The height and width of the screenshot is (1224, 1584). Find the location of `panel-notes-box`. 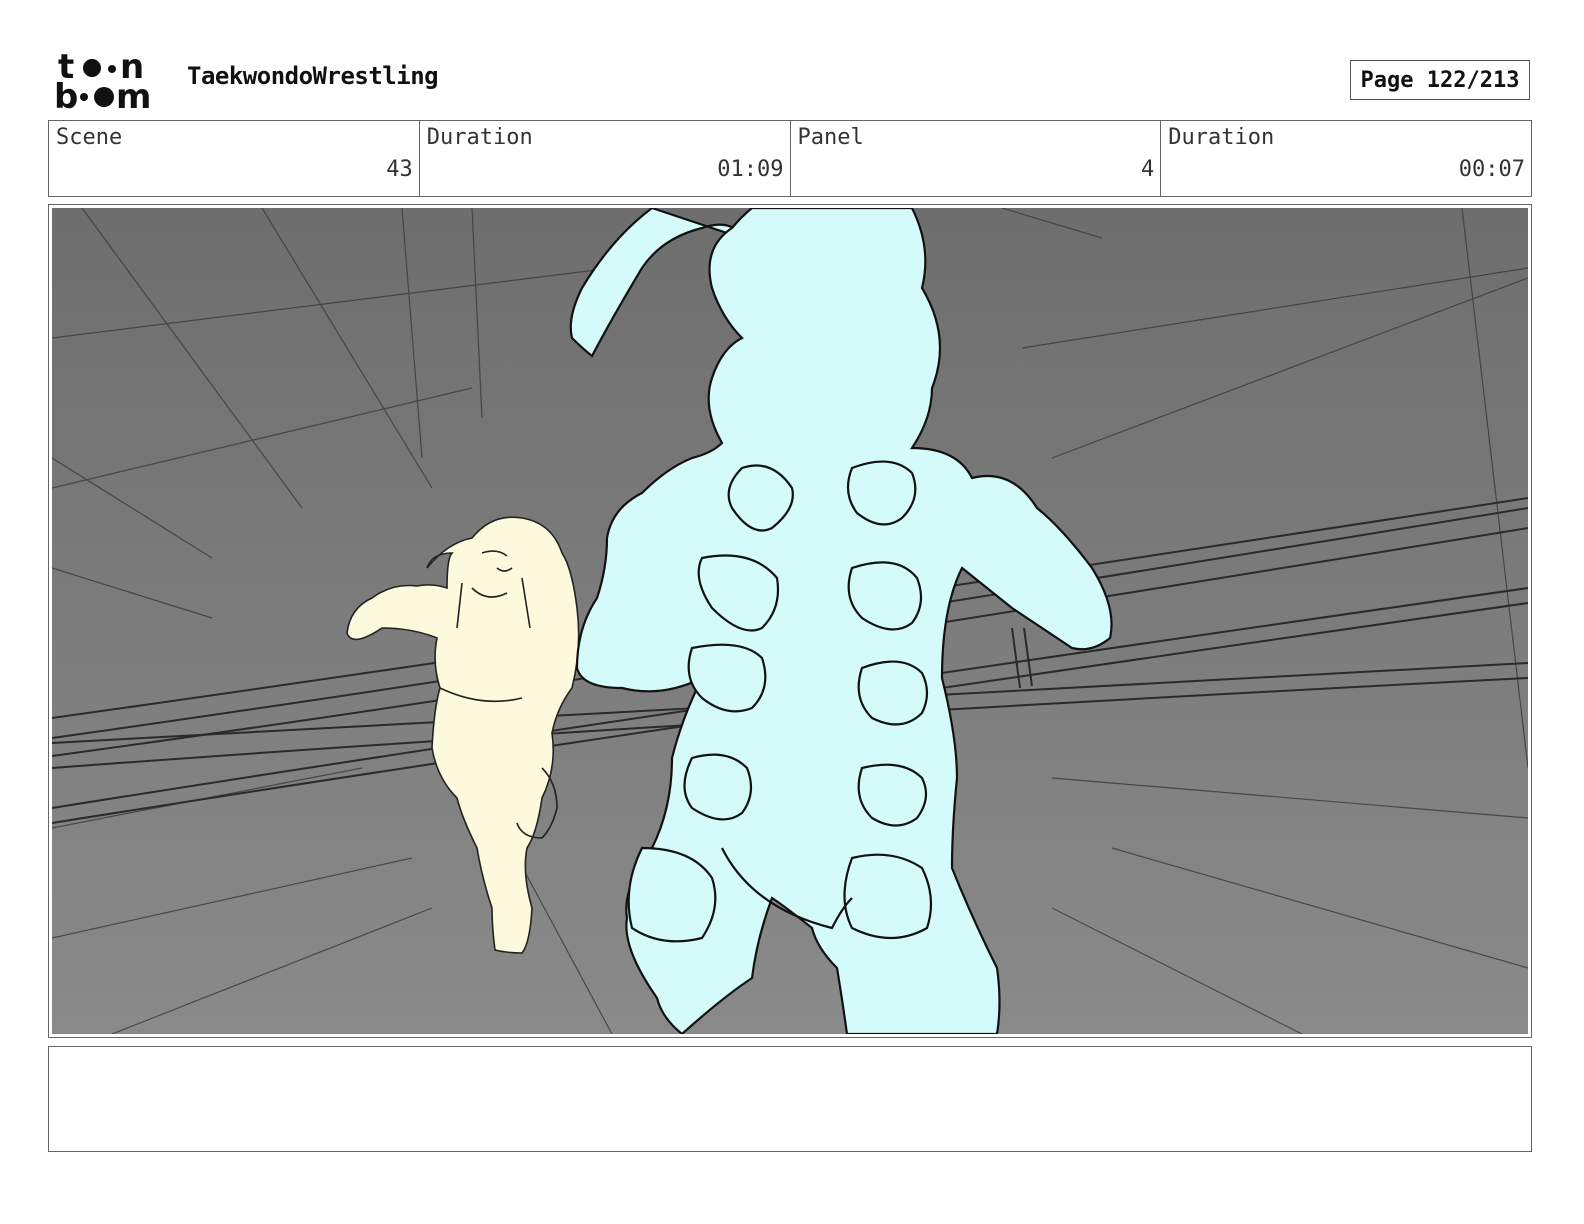

panel-notes-box is located at coordinates (790, 1099).